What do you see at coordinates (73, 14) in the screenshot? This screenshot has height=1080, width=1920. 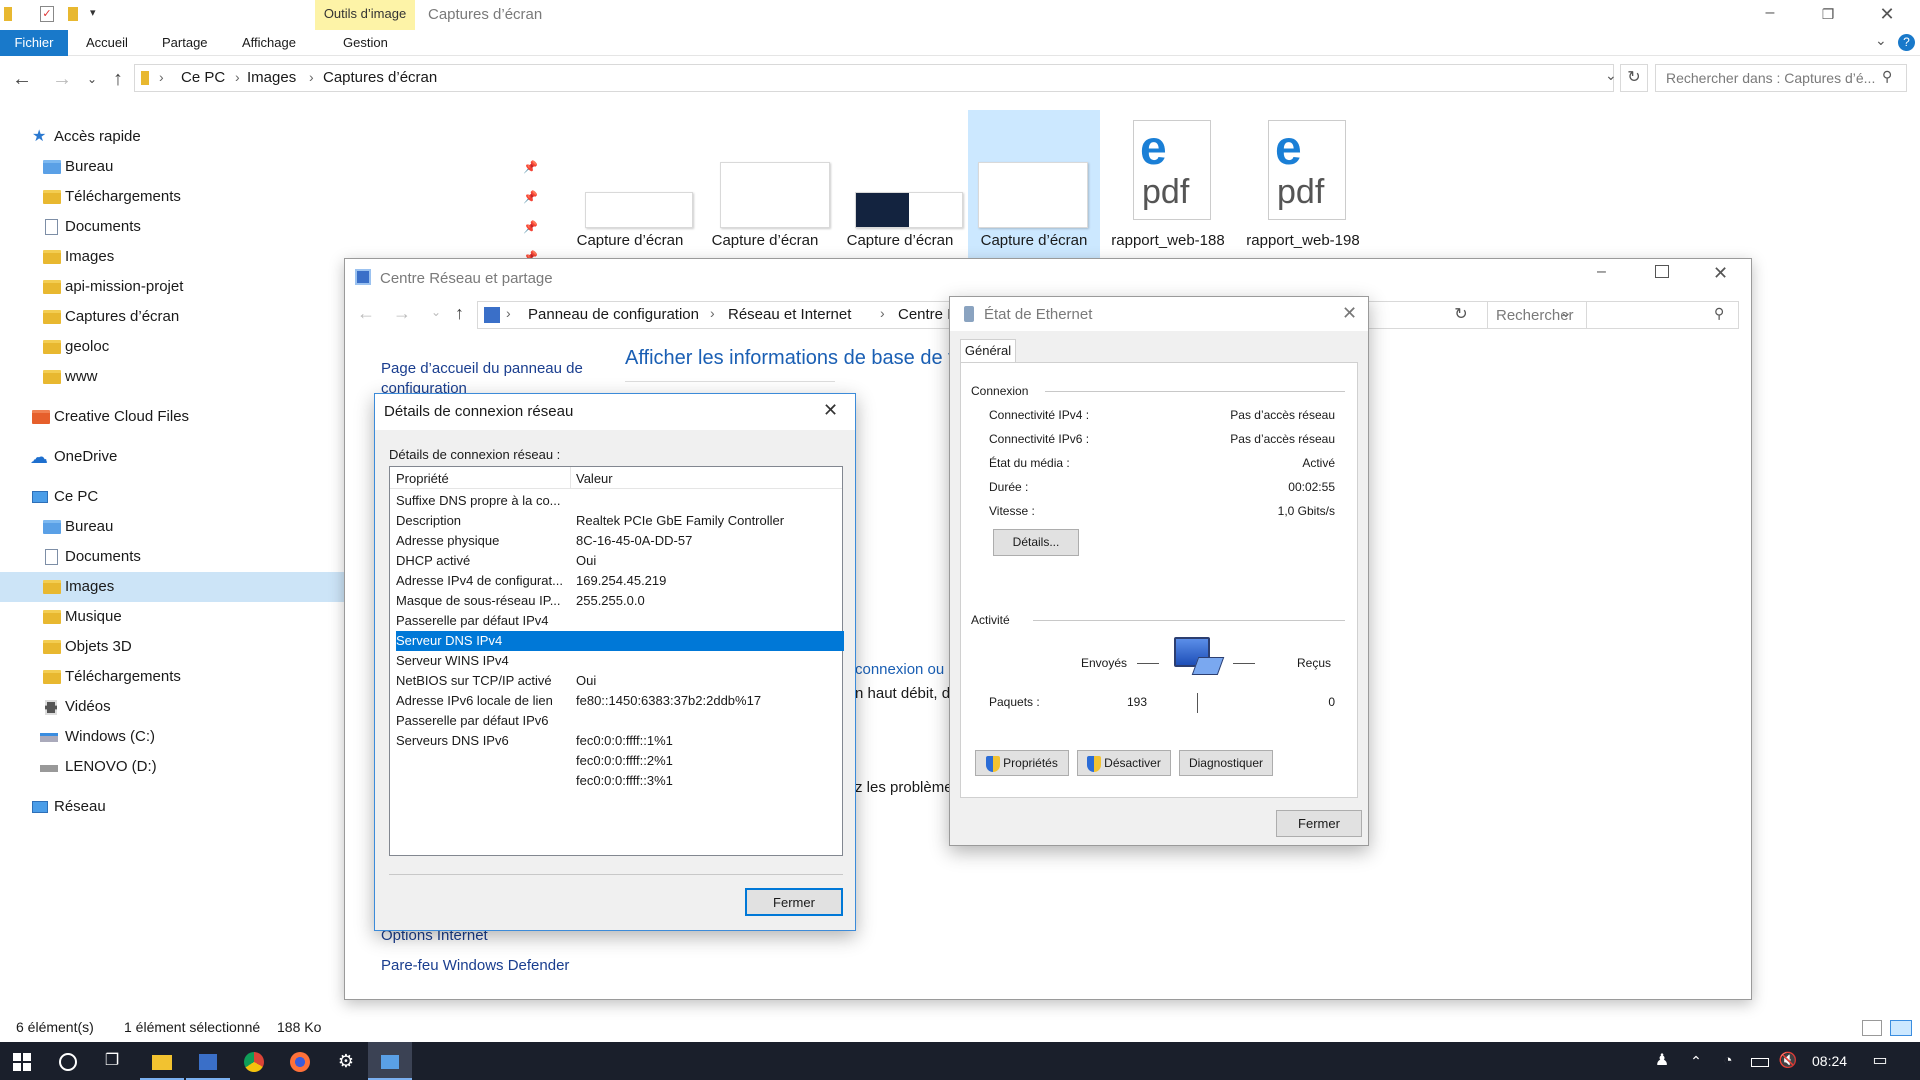 I see `new-folder-quick-icon` at bounding box center [73, 14].